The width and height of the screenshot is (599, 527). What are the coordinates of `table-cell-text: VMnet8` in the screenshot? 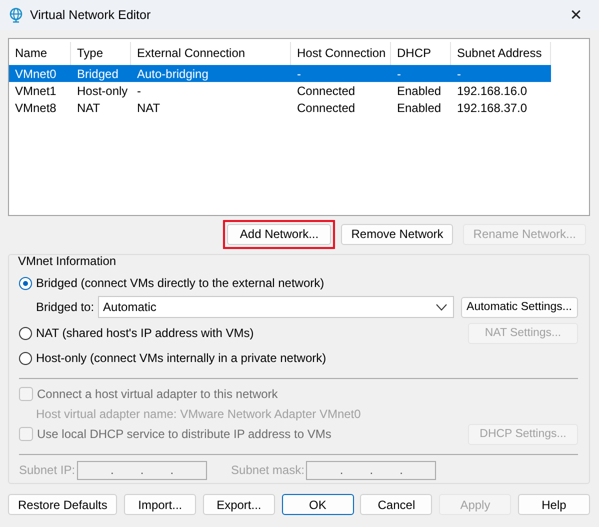 It's located at (36, 107).